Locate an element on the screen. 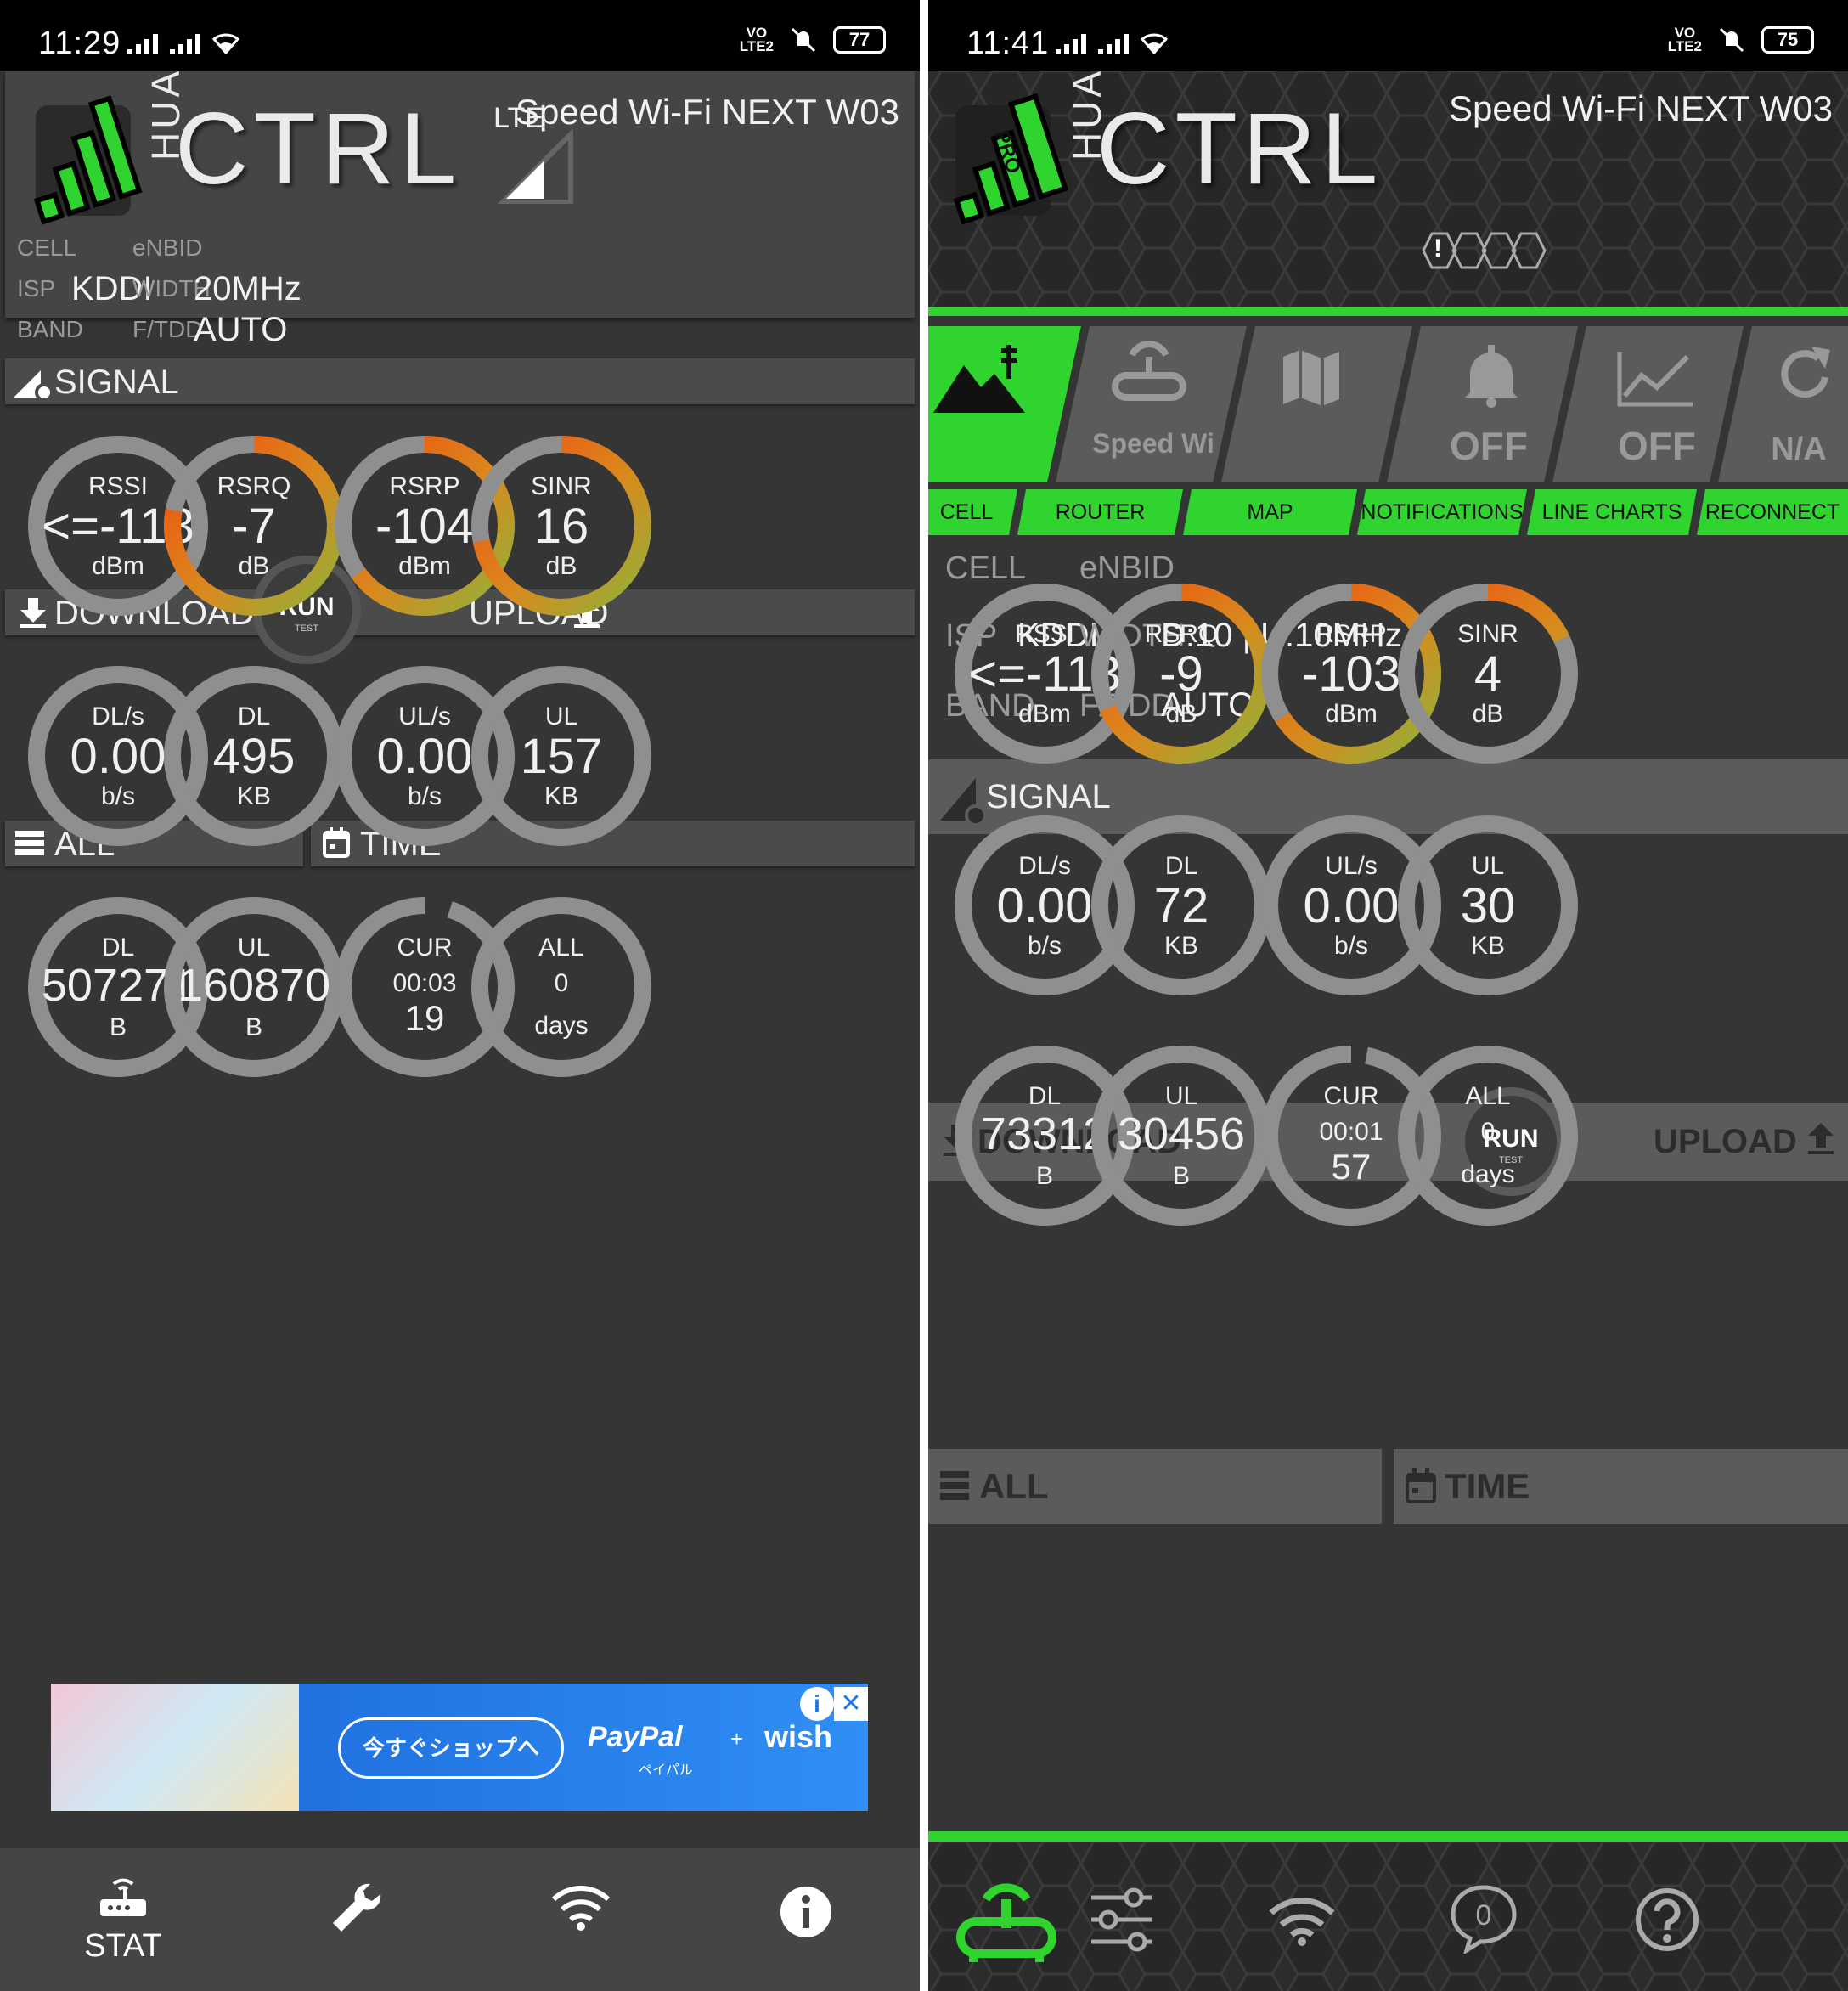 The image size is (1848, 1991). upload-title: UPLOAD is located at coordinates (1726, 1141).